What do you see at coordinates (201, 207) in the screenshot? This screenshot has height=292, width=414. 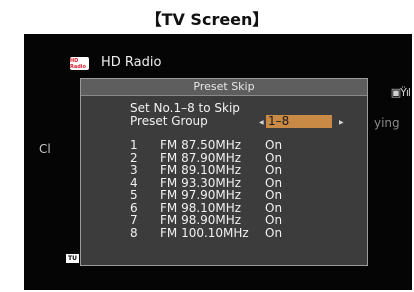 I see `preset-frequency: FM 98.10MHz` at bounding box center [201, 207].